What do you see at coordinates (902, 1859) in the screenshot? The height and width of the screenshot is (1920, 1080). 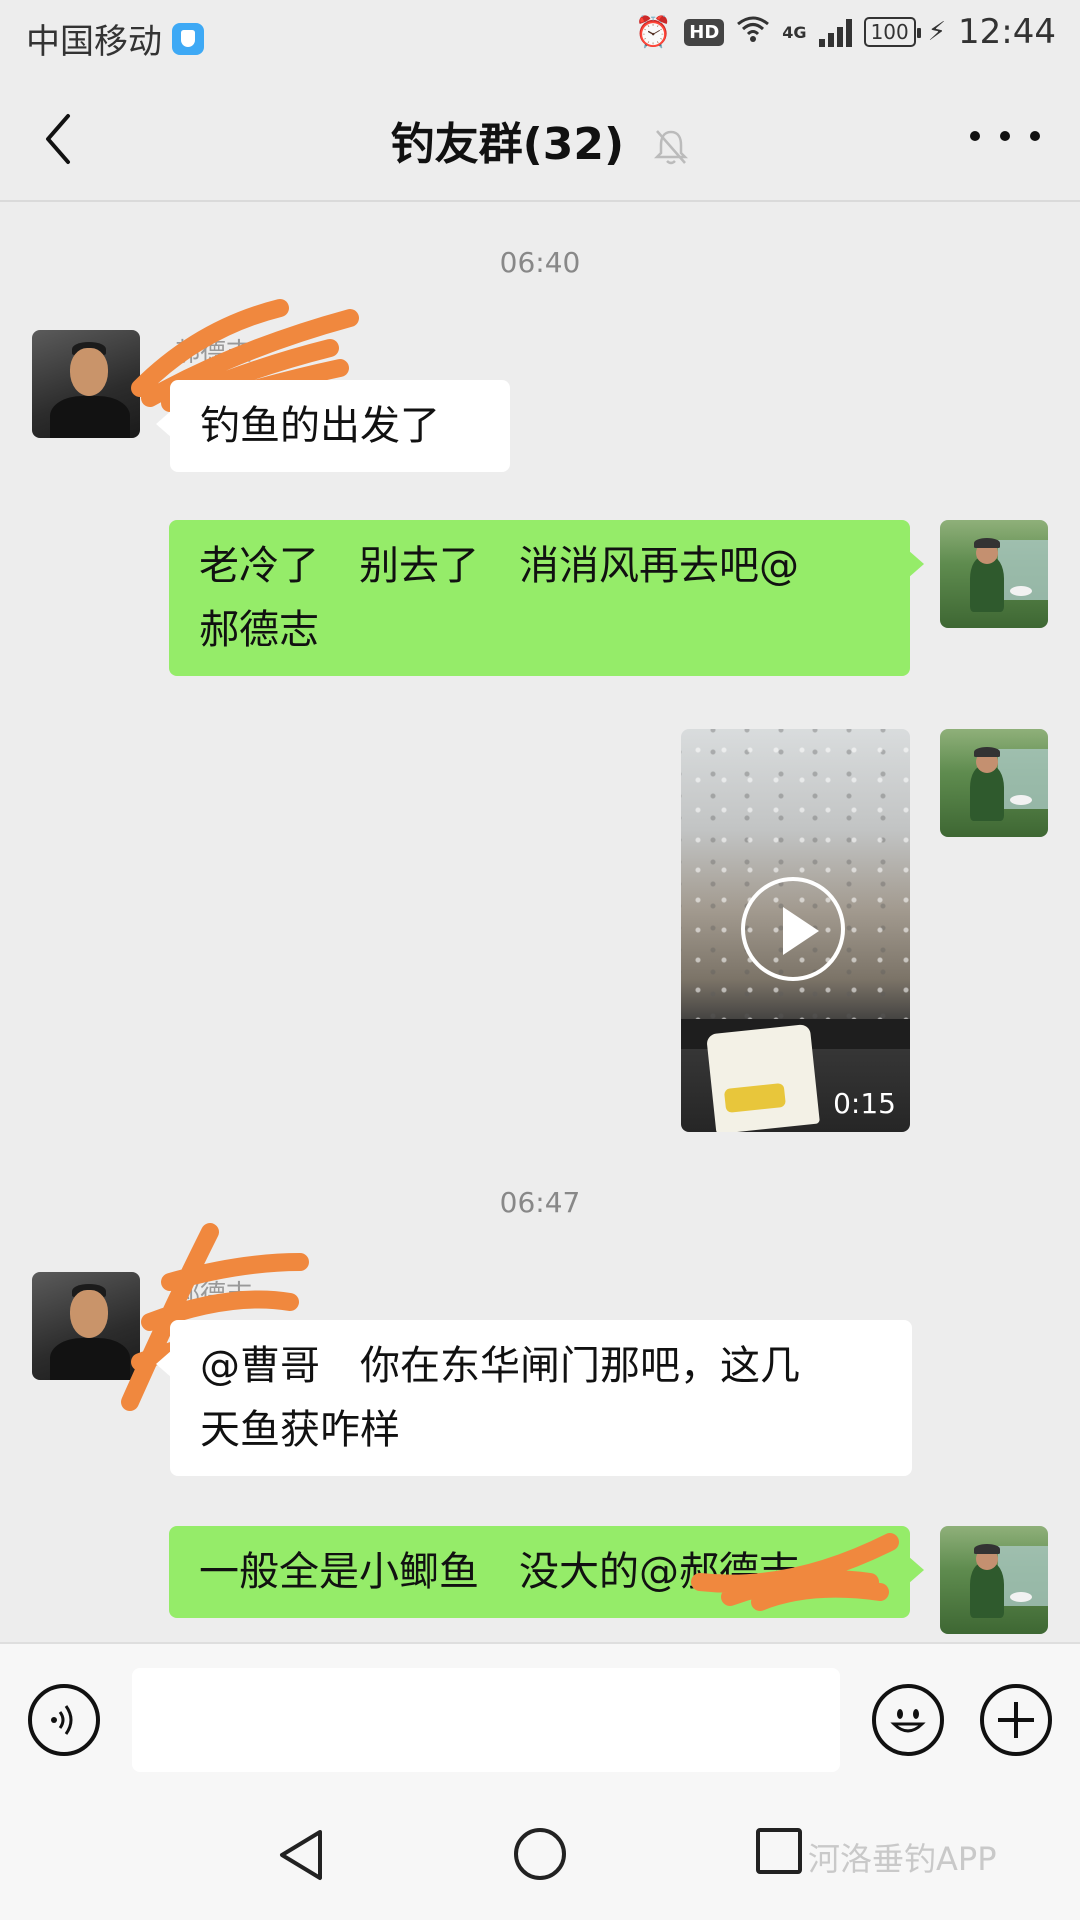 I see `watermark: 河洛垂钓APP` at bounding box center [902, 1859].